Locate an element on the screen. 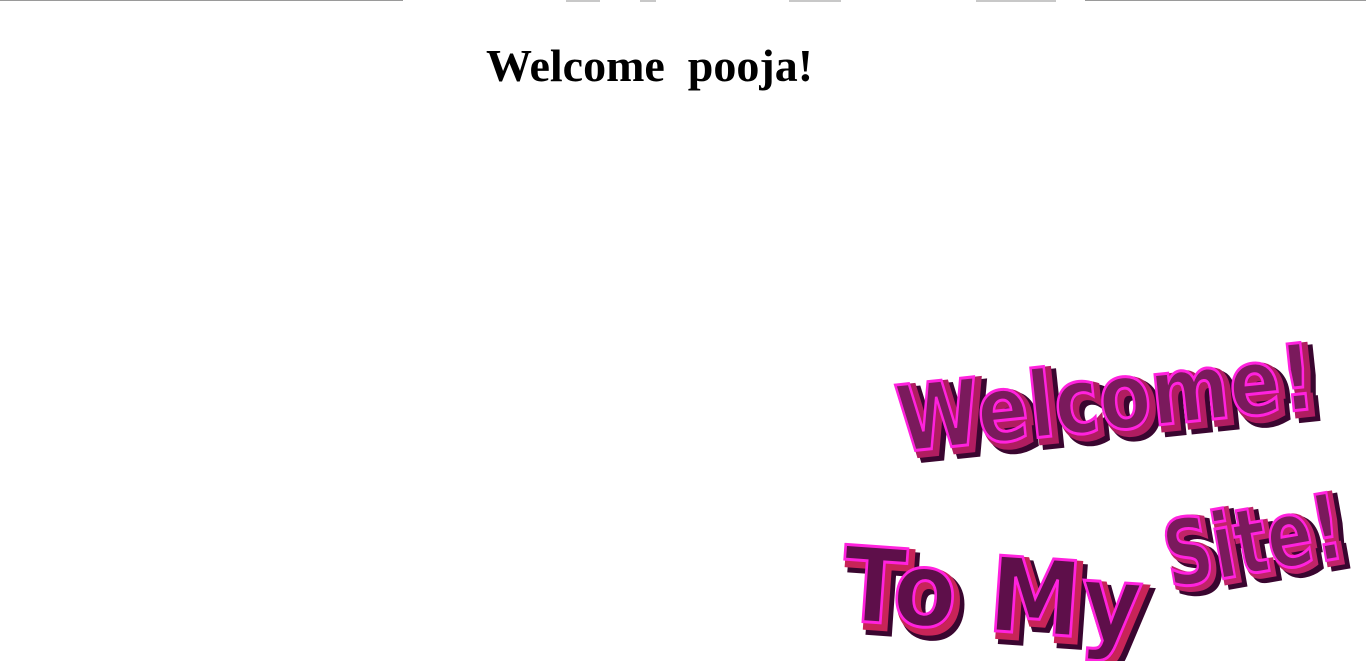 The image size is (1366, 661). banner-line-2a-face: To My is located at coordinates (992, 592).